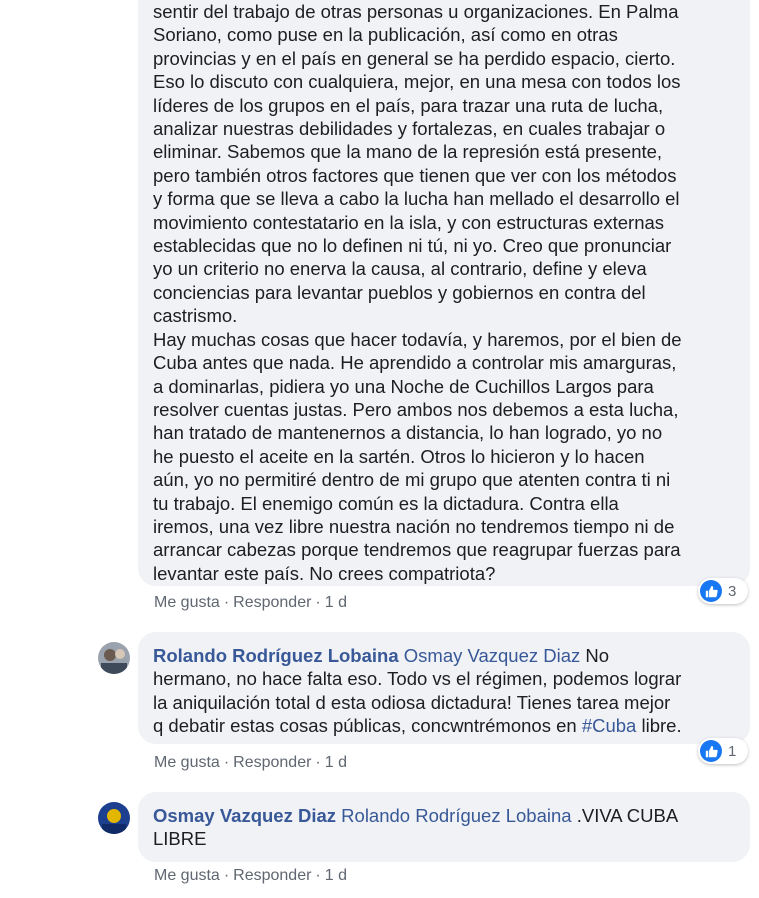 This screenshot has height=898, width=759. I want to click on comment-author: Osmay Vazquez Diaz, so click(244, 815).